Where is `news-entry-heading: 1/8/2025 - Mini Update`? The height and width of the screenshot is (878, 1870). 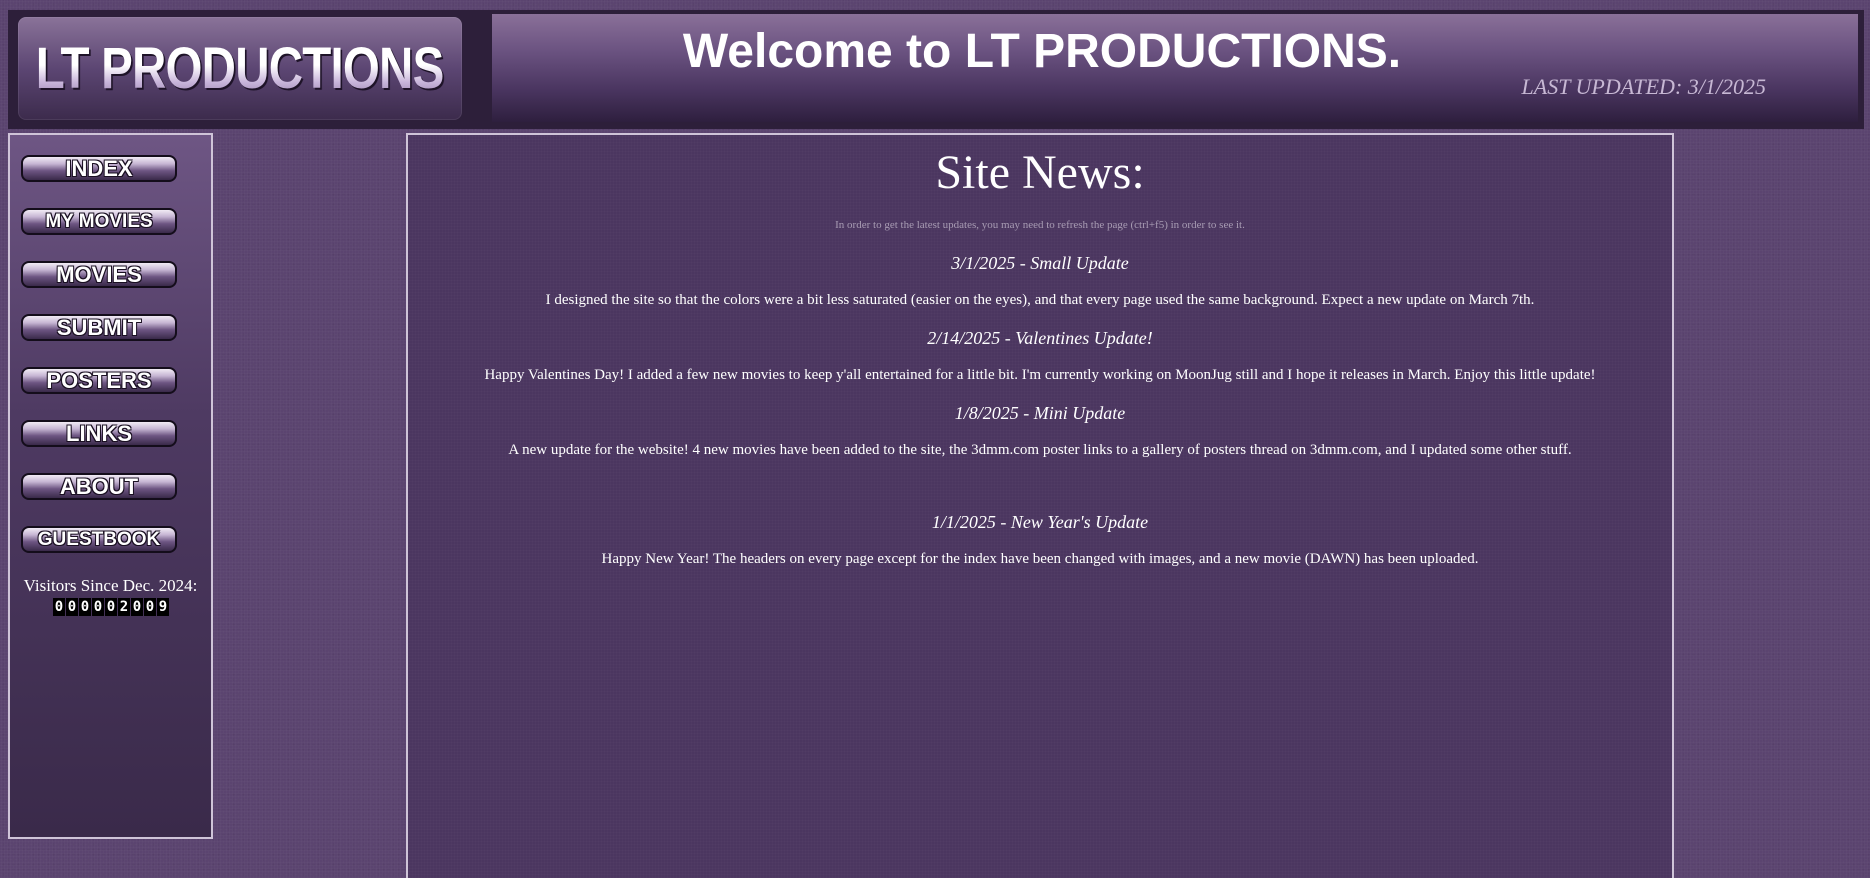
news-entry-heading: 1/8/2025 - Mini Update is located at coordinates (1040, 413).